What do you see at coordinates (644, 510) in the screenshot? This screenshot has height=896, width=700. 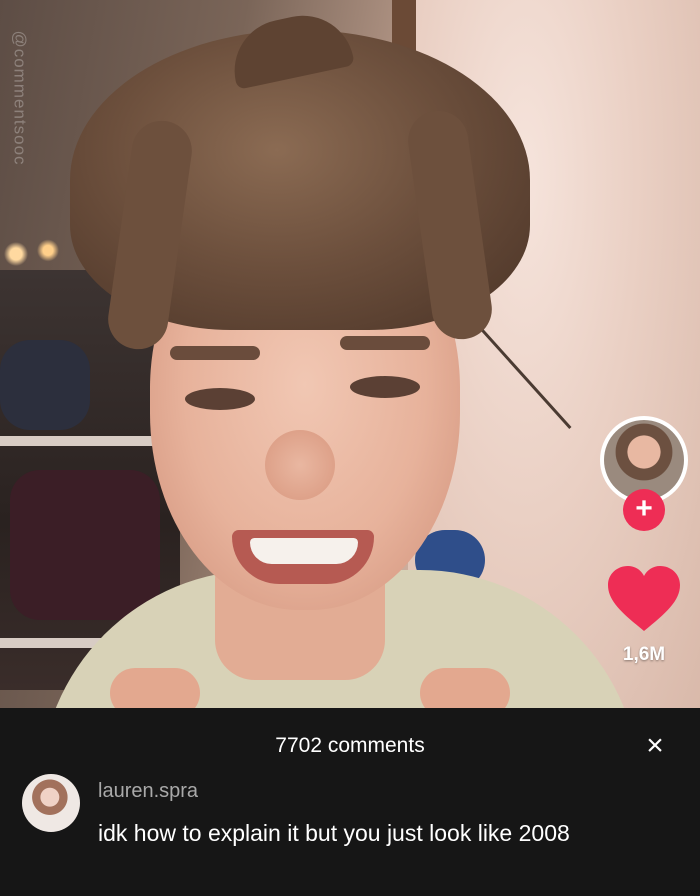 I see `follow-button: +` at bounding box center [644, 510].